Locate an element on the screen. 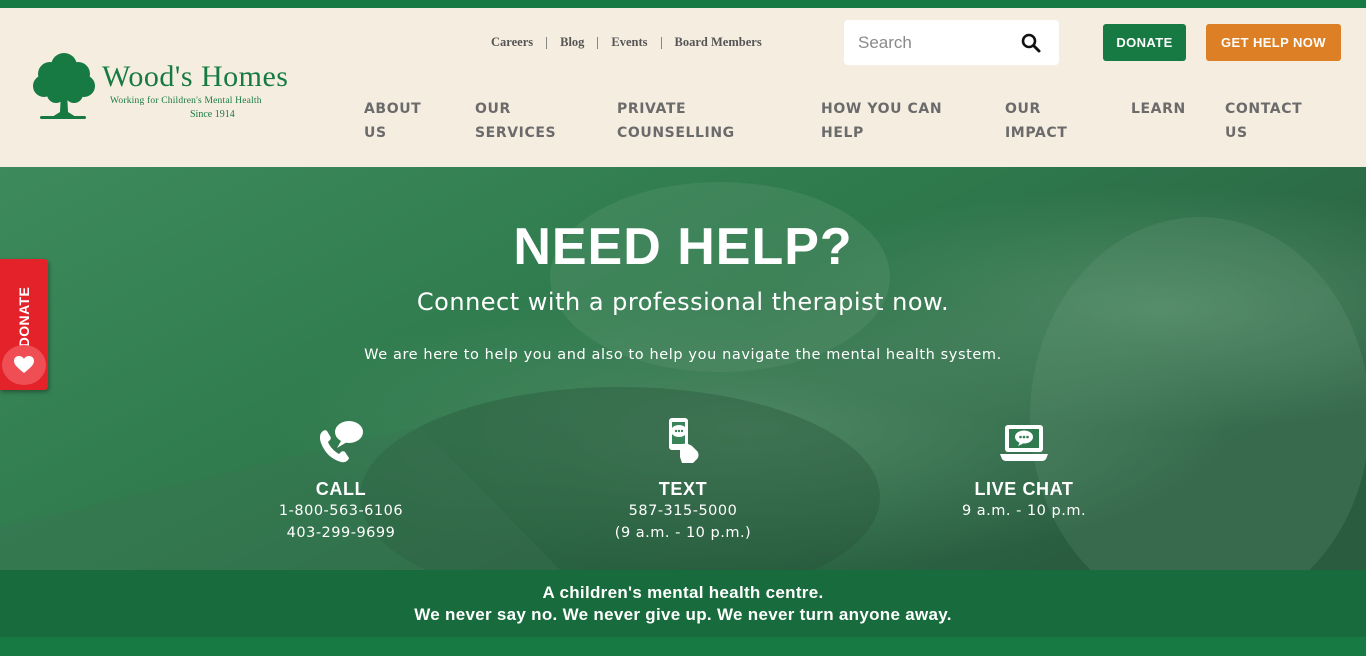 The height and width of the screenshot is (656, 1366). search-box is located at coordinates (951, 42).